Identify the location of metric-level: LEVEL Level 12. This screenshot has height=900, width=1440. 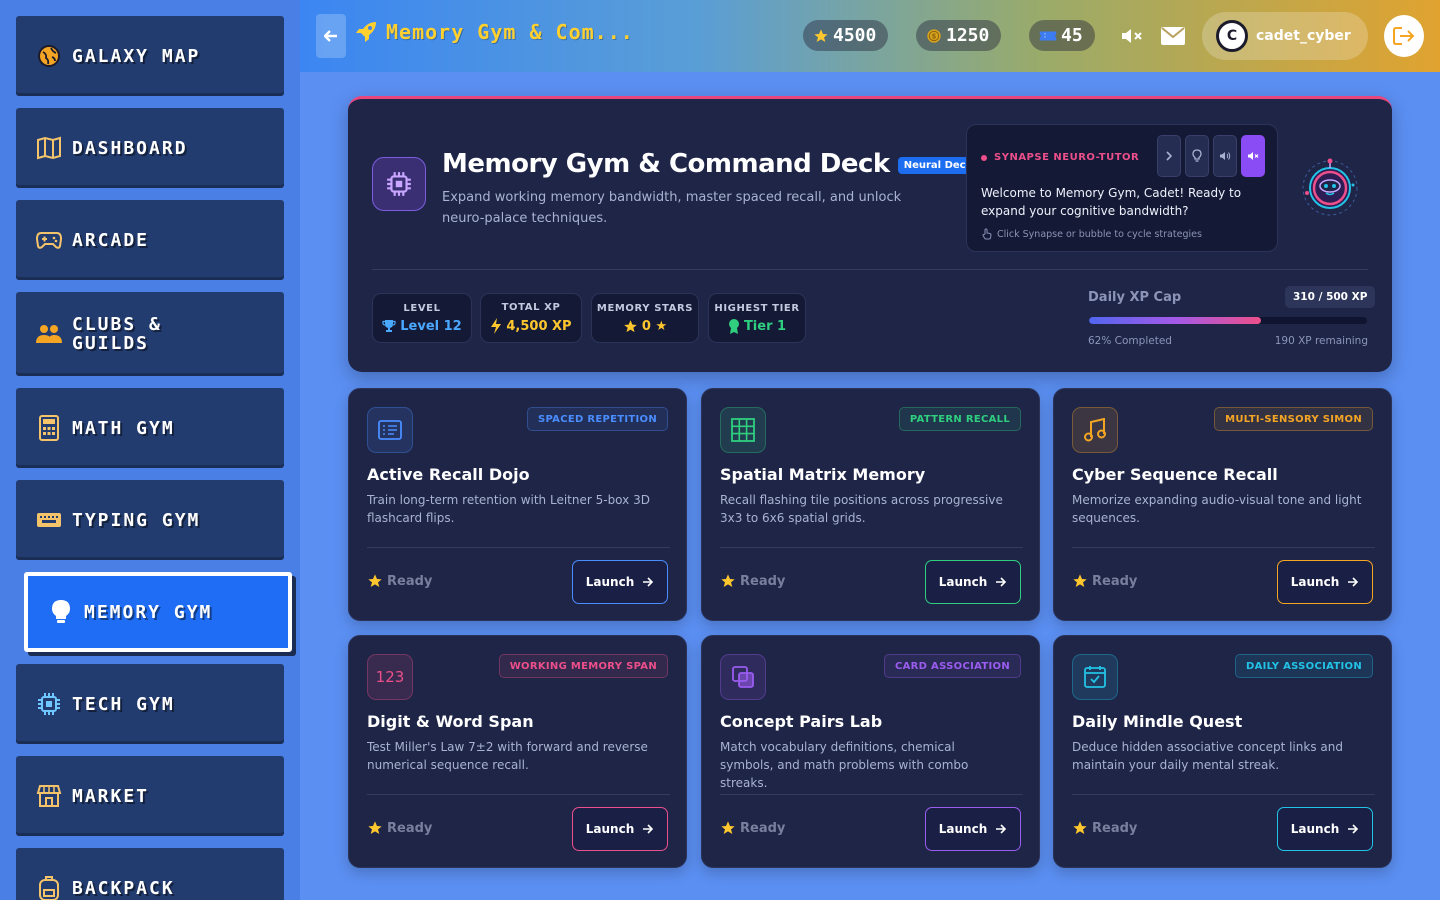
(422, 318).